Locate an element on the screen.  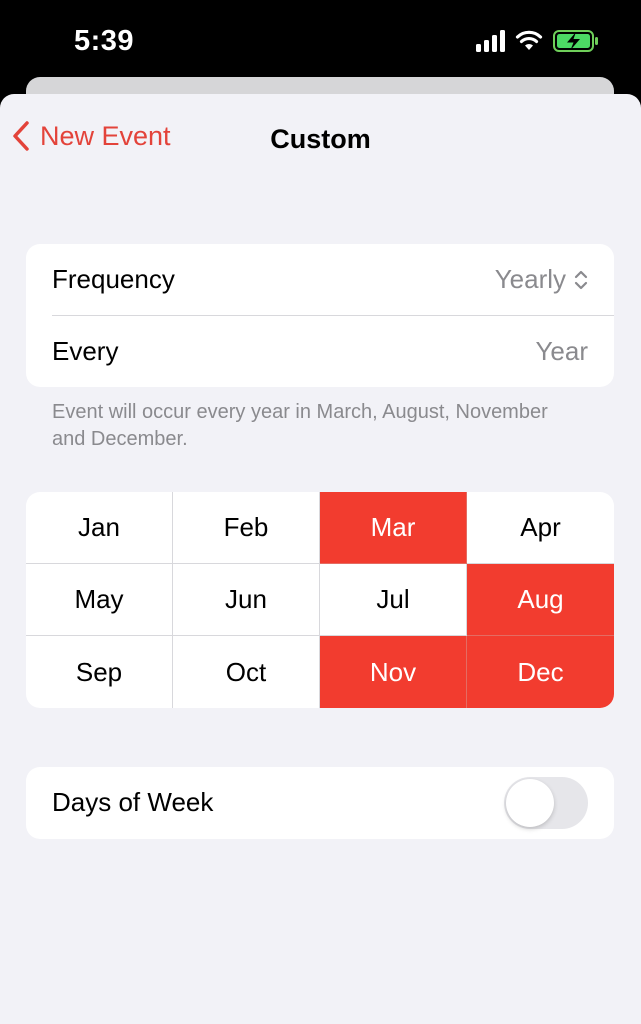
status-icons is located at coordinates (537, 41).